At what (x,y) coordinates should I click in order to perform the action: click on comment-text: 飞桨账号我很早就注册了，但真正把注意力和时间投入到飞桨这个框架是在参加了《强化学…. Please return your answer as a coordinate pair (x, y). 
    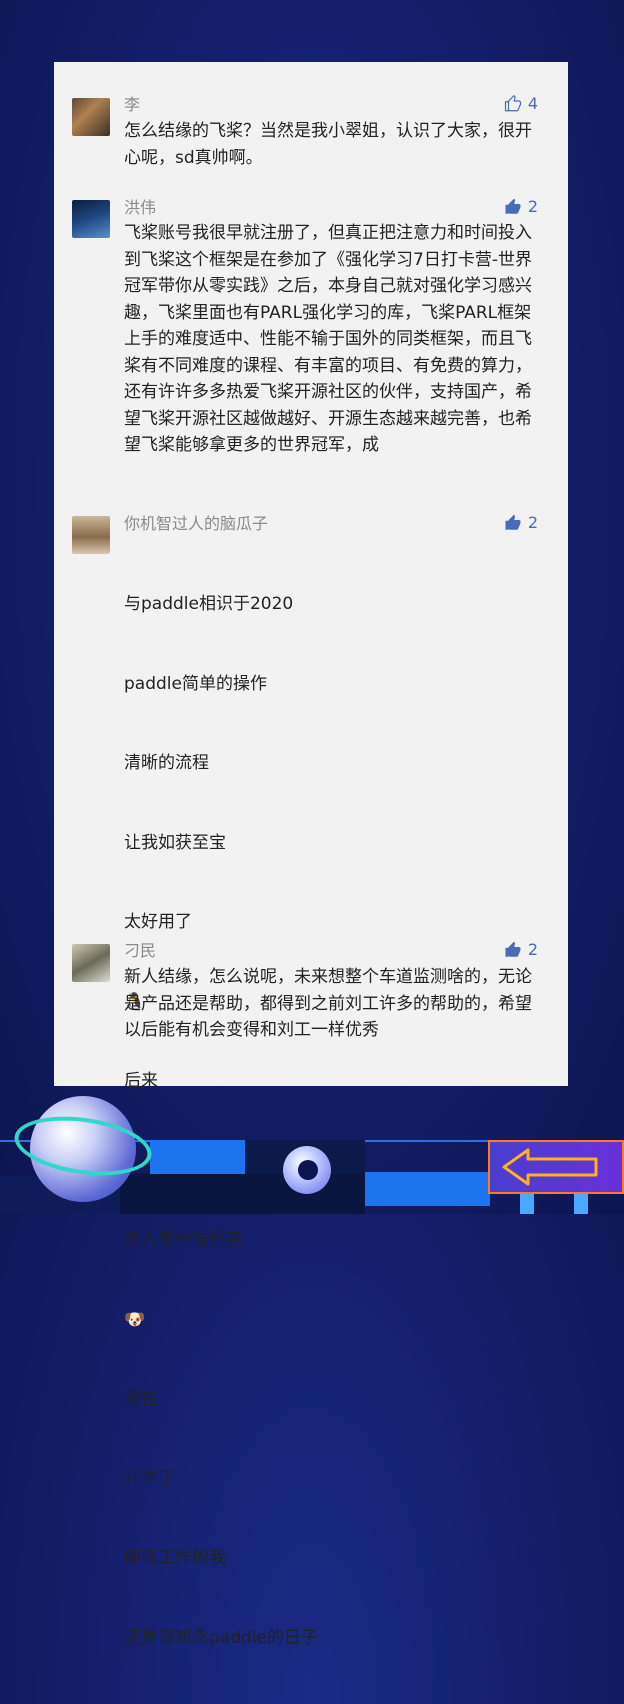
    Looking at the image, I should click on (328, 339).